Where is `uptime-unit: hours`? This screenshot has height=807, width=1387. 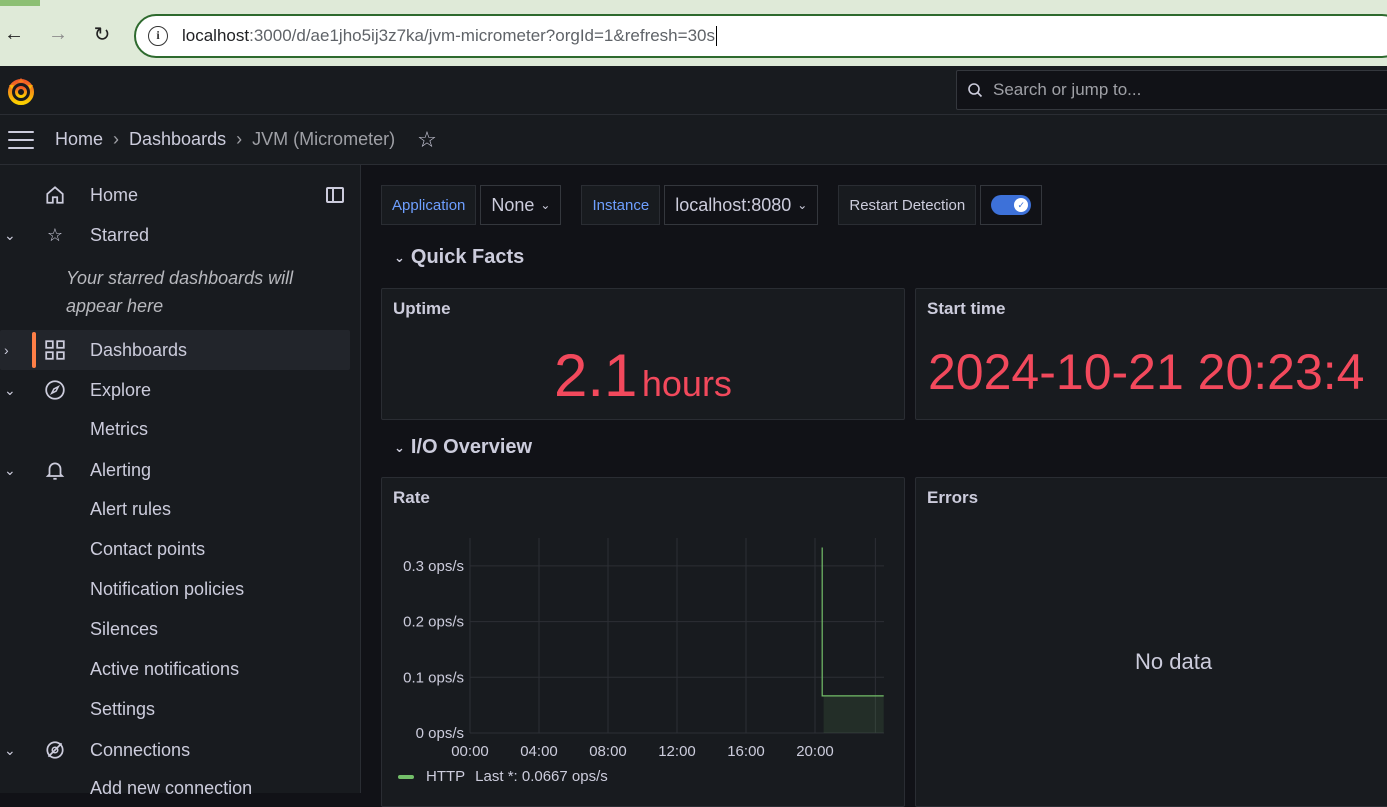
uptime-unit: hours is located at coordinates (686, 383).